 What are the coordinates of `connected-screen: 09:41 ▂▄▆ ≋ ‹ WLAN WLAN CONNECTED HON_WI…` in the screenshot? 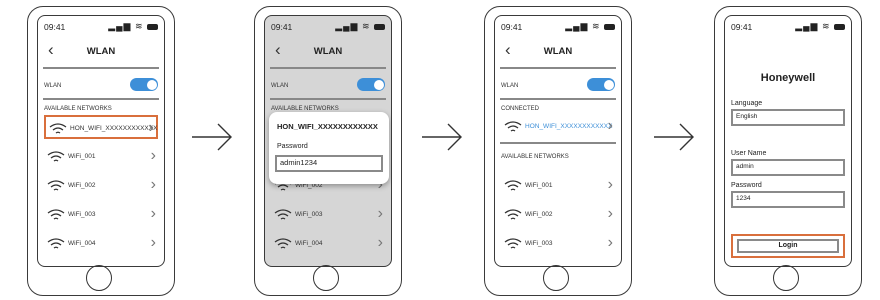 It's located at (558, 141).